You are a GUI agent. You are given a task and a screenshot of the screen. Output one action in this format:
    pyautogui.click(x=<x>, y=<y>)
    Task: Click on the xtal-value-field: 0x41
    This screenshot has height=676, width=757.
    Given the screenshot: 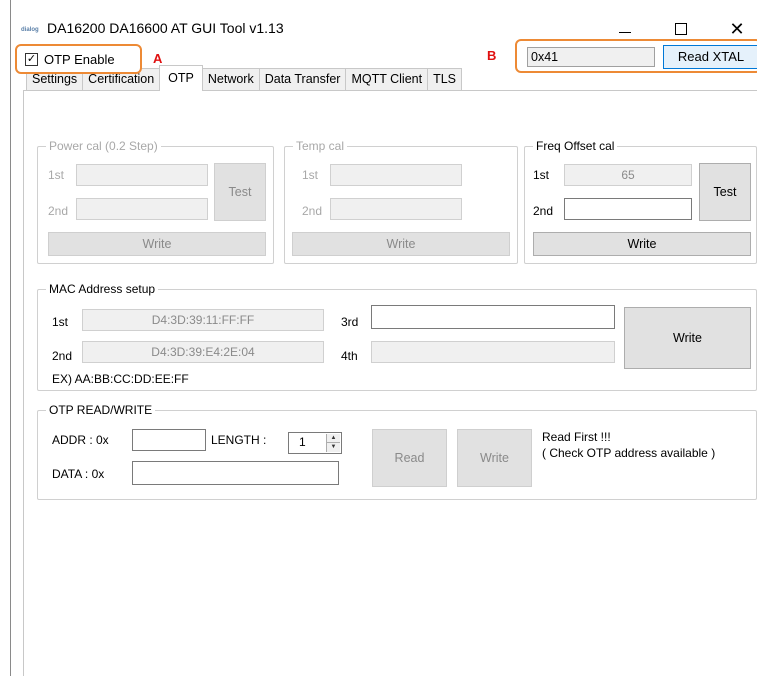 What is the action you would take?
    pyautogui.click(x=591, y=57)
    